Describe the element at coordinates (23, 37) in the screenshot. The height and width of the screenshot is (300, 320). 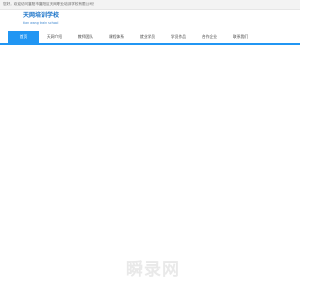
I see `nav-item-home: 首页` at that location.